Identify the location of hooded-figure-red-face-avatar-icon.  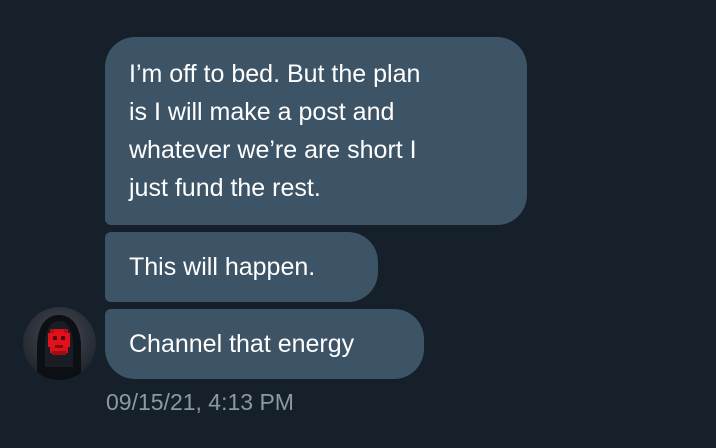
(59, 347).